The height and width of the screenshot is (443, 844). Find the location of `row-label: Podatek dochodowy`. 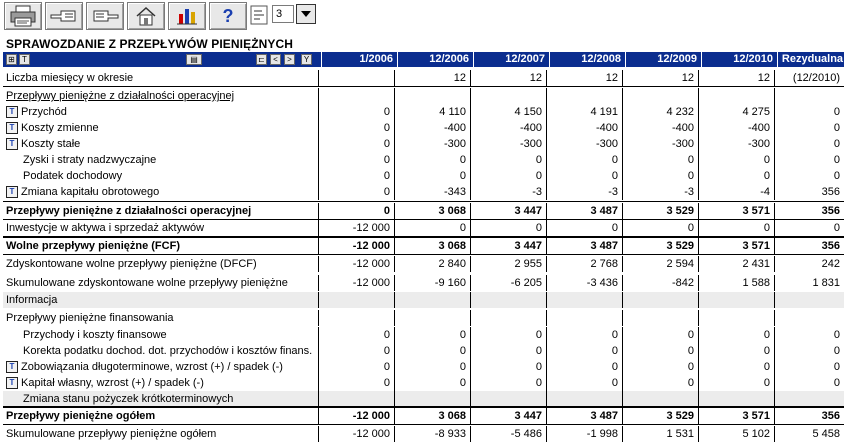

row-label: Podatek dochodowy is located at coordinates (73, 176).